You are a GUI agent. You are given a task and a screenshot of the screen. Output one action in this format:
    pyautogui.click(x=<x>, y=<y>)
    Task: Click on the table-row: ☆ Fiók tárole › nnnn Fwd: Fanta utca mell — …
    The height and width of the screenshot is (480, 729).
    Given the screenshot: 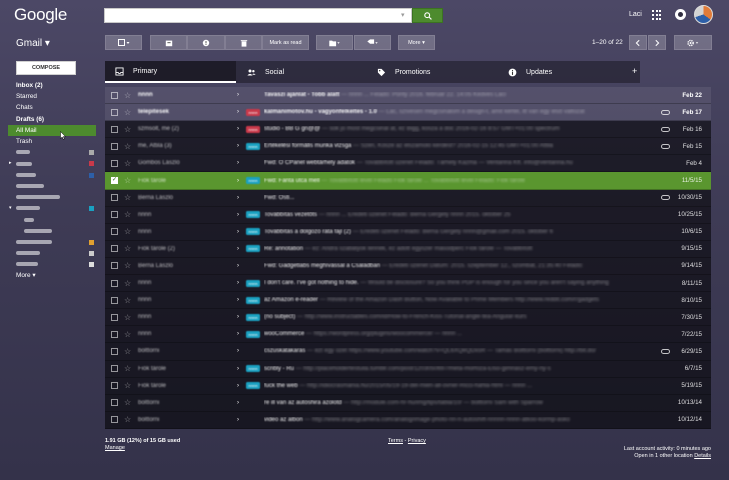 What is the action you would take?
    pyautogui.click(x=408, y=181)
    